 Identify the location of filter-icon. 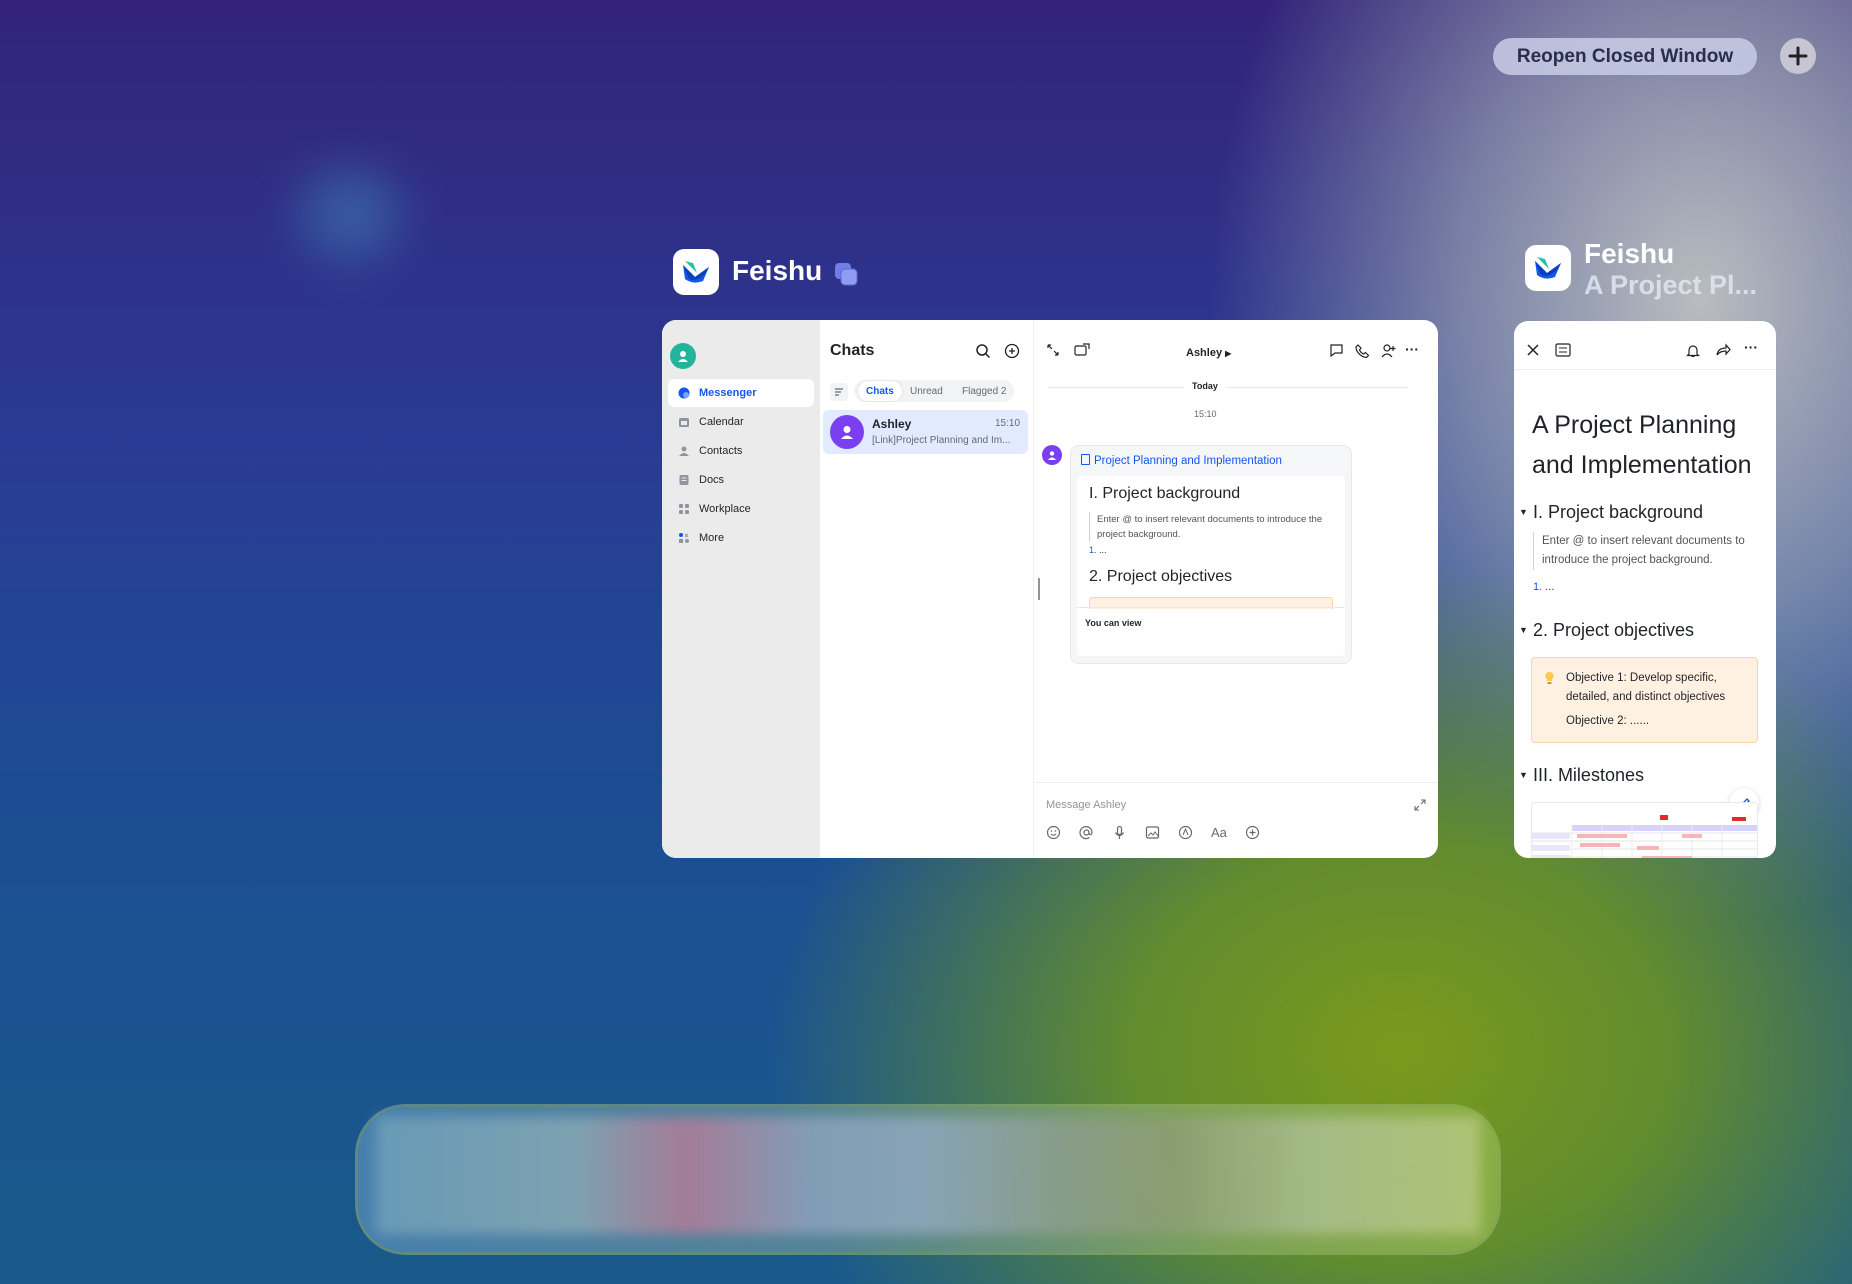
(839, 392).